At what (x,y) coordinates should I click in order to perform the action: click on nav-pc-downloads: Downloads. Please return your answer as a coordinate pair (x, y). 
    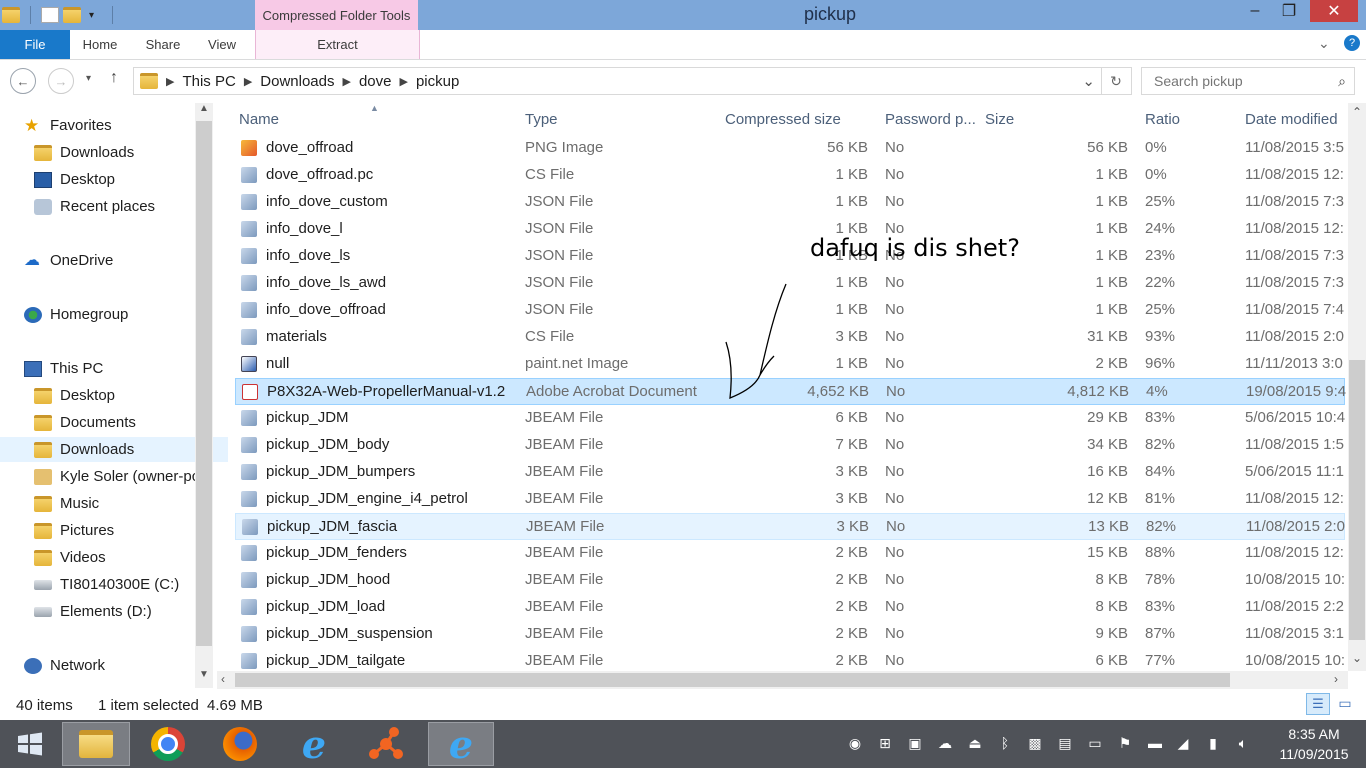
    Looking at the image, I should click on (114, 449).